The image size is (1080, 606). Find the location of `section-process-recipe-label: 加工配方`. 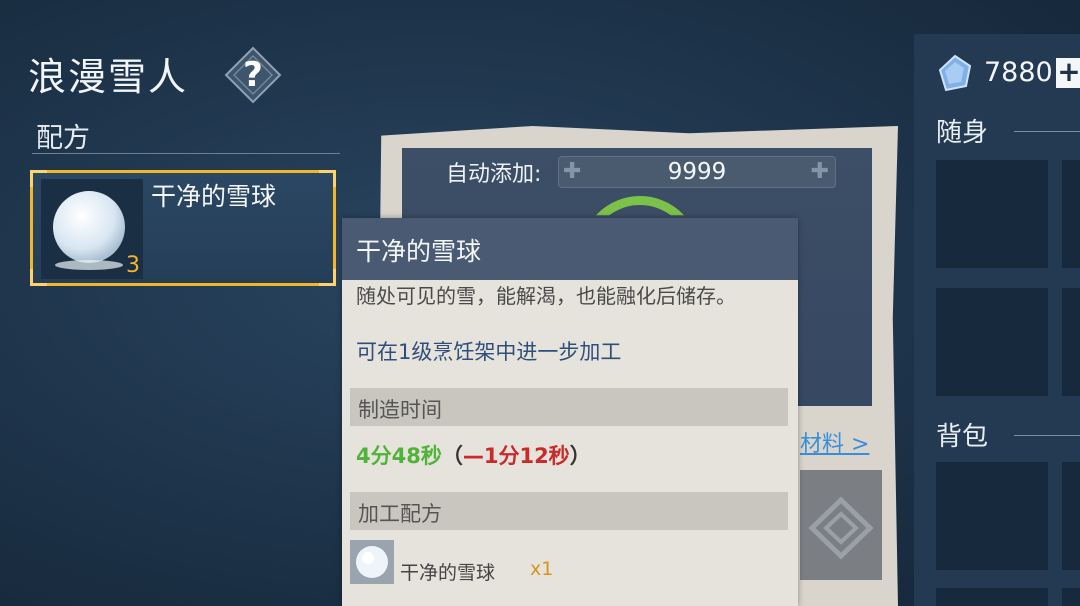

section-process-recipe-label: 加工配方 is located at coordinates (400, 514).